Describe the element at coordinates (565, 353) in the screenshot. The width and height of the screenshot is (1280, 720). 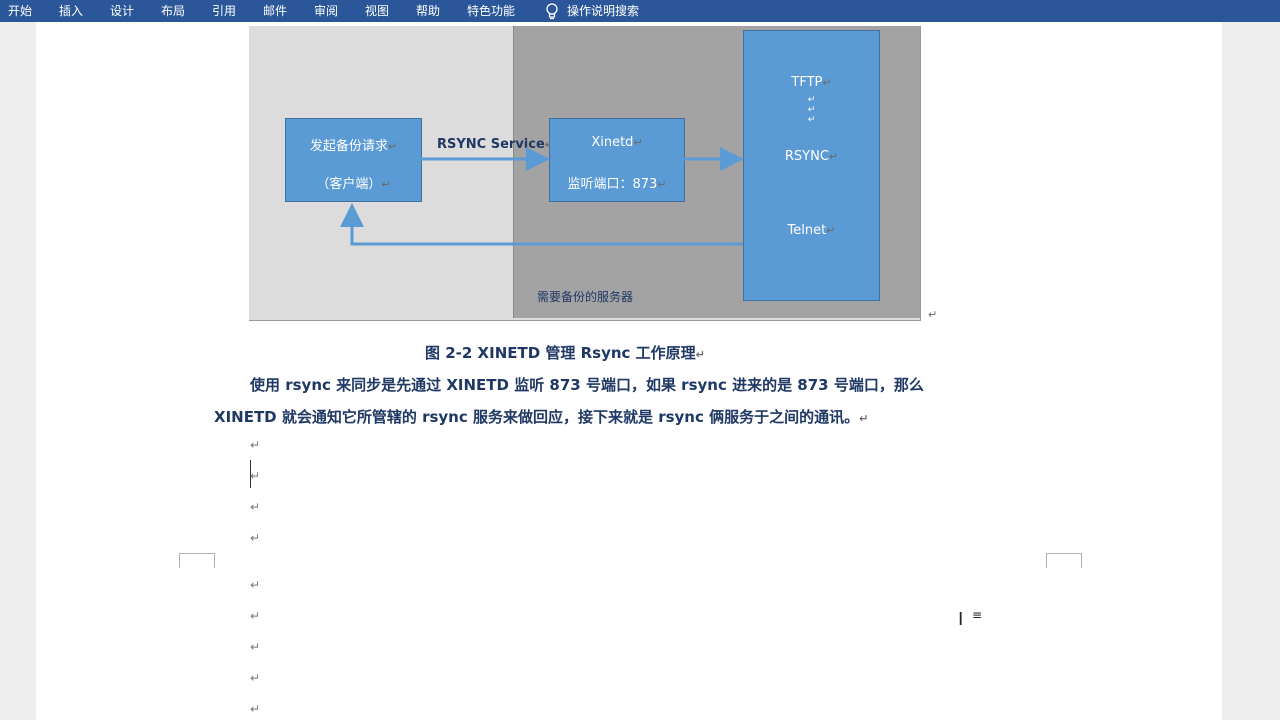
I see `figure-caption: 图 2-2 XINETD 管理 Rsync 工作原理↵` at that location.